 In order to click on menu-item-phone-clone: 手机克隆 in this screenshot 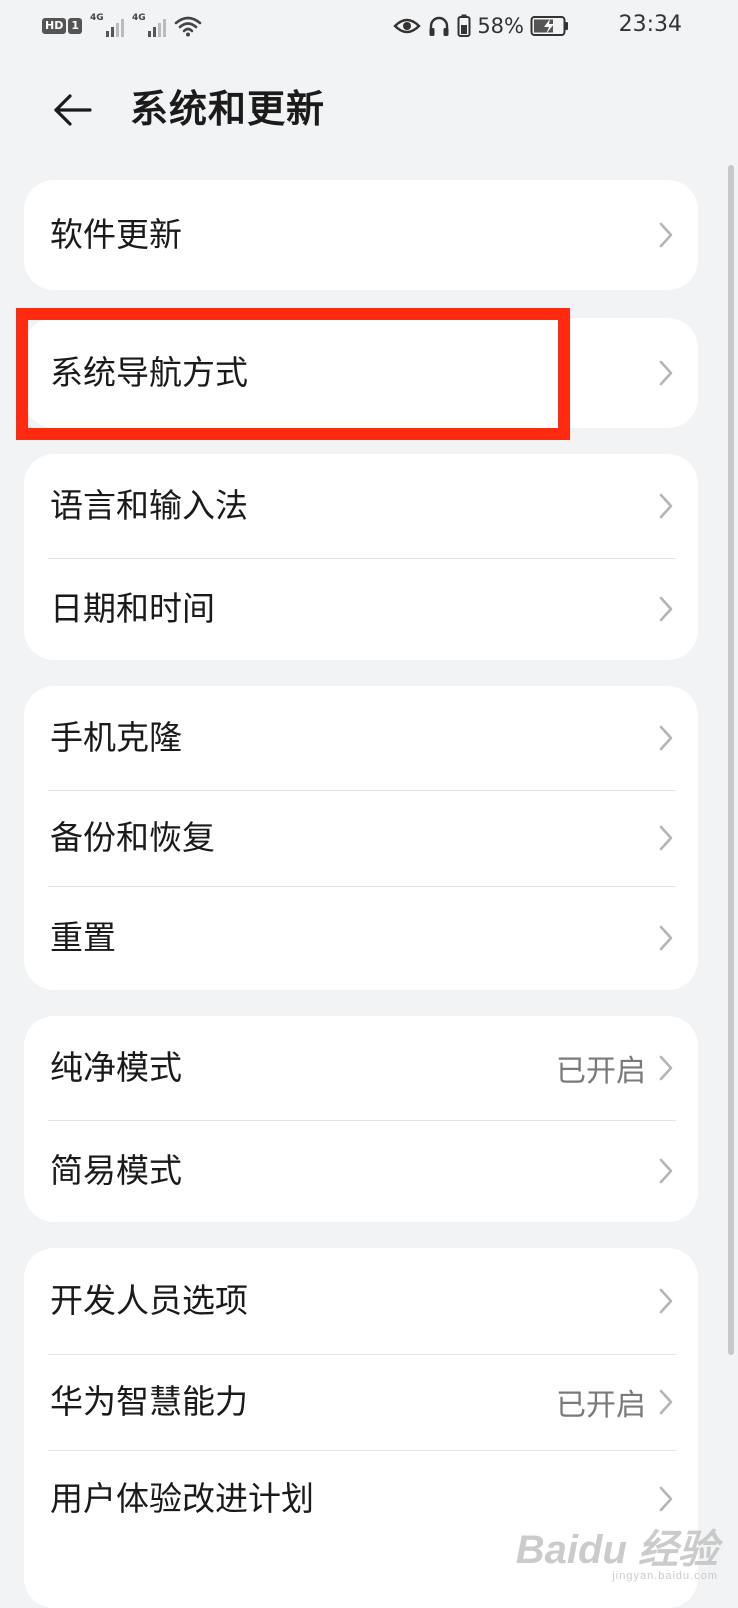, I will do `click(361, 738)`.